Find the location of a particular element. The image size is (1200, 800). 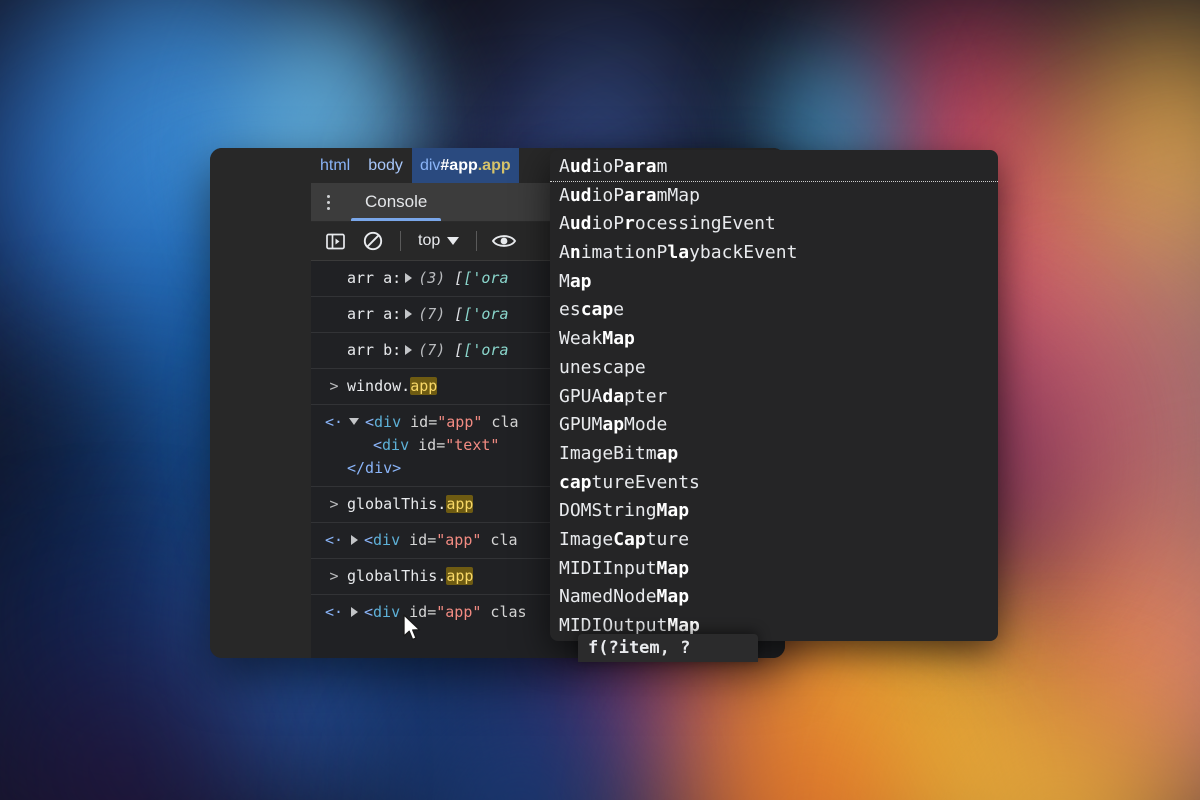

match-chars: ara is located at coordinates (640, 166).